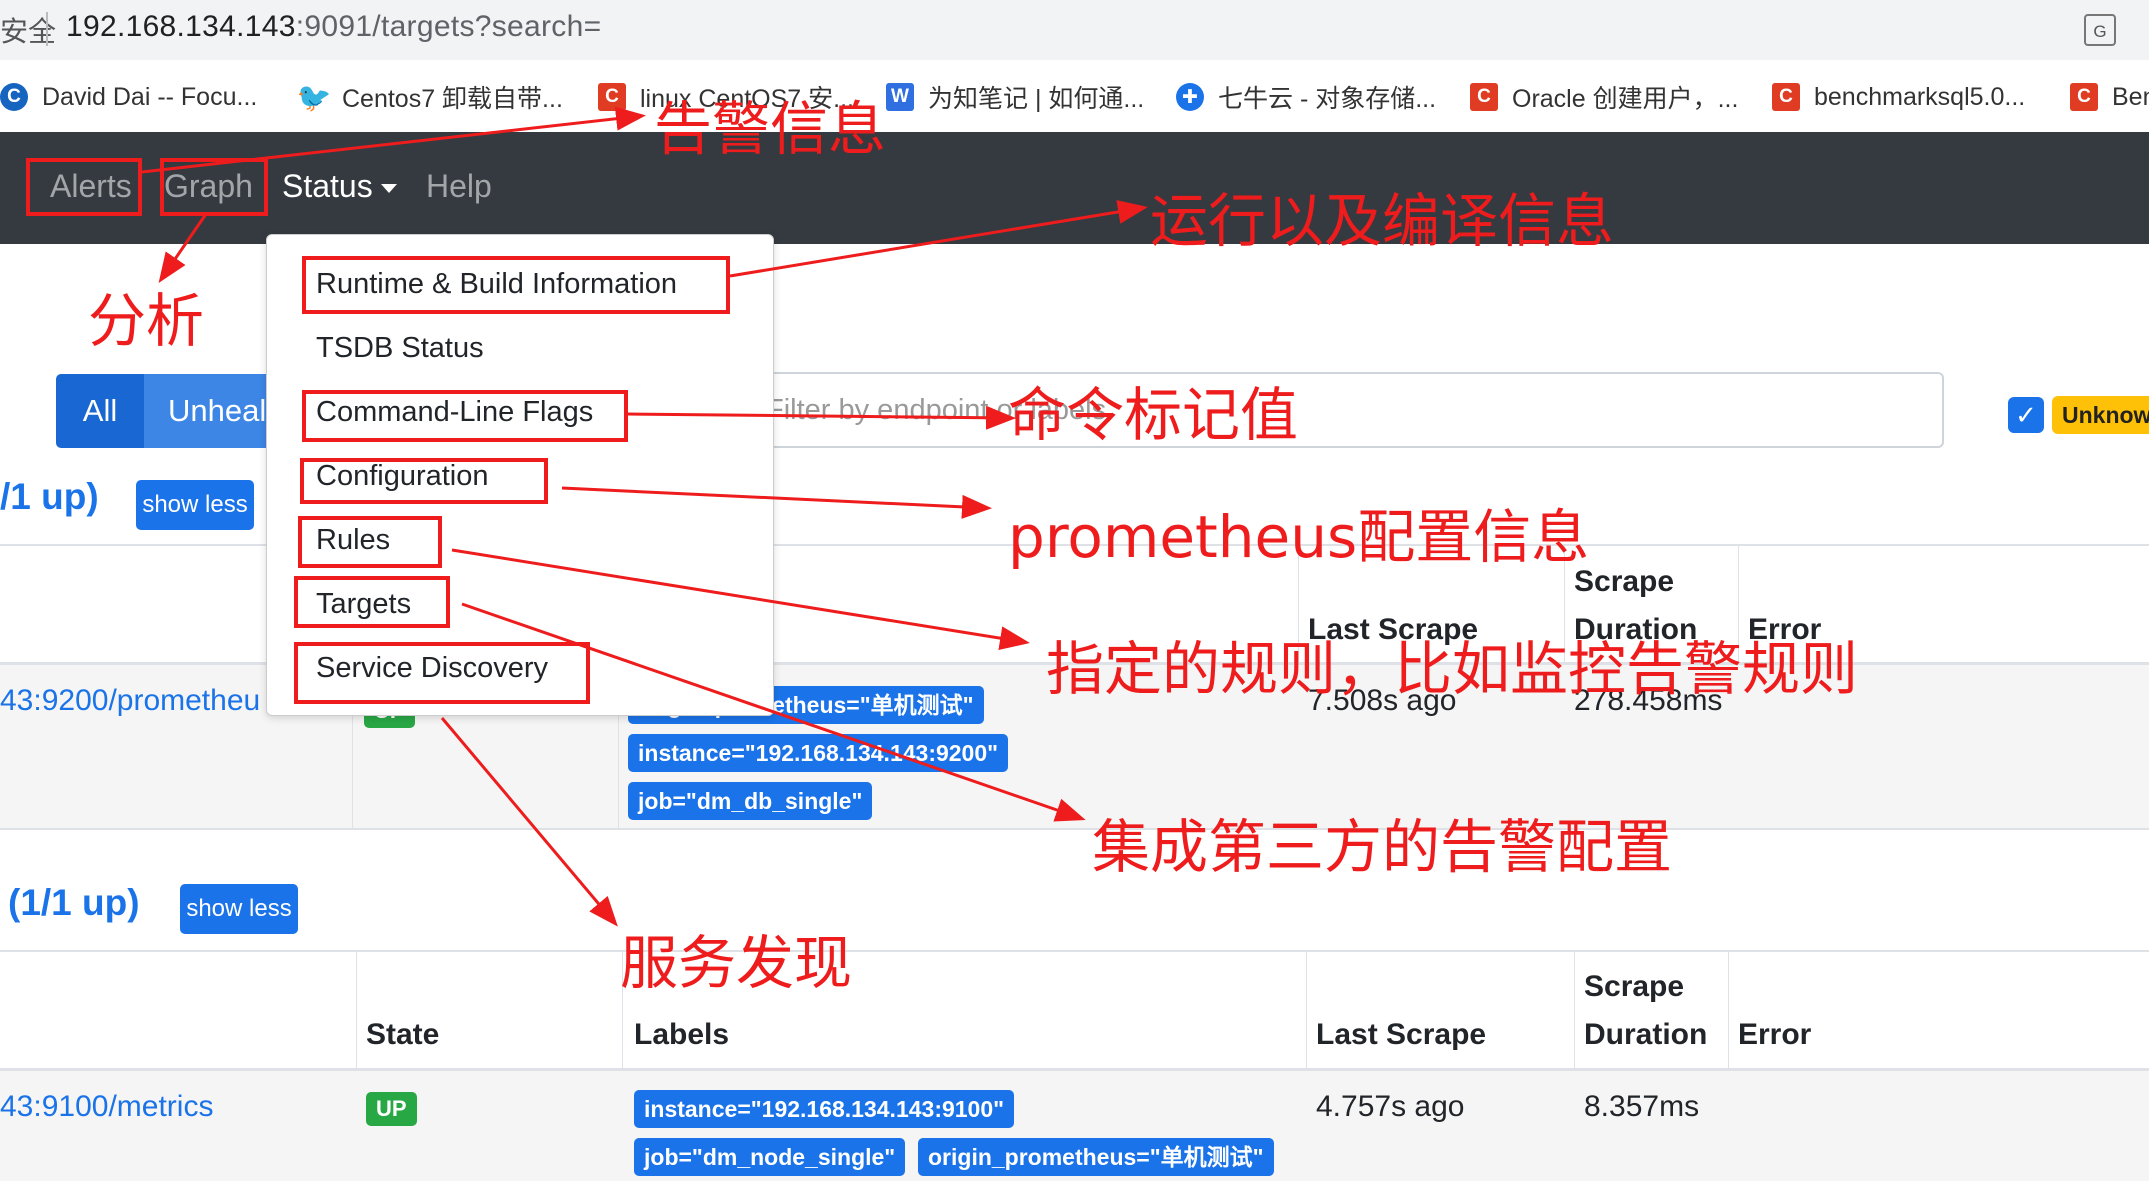 The image size is (2149, 1181). Describe the element at coordinates (770, 129) in the screenshot. I see `annotation-alerts: 告警信息` at that location.